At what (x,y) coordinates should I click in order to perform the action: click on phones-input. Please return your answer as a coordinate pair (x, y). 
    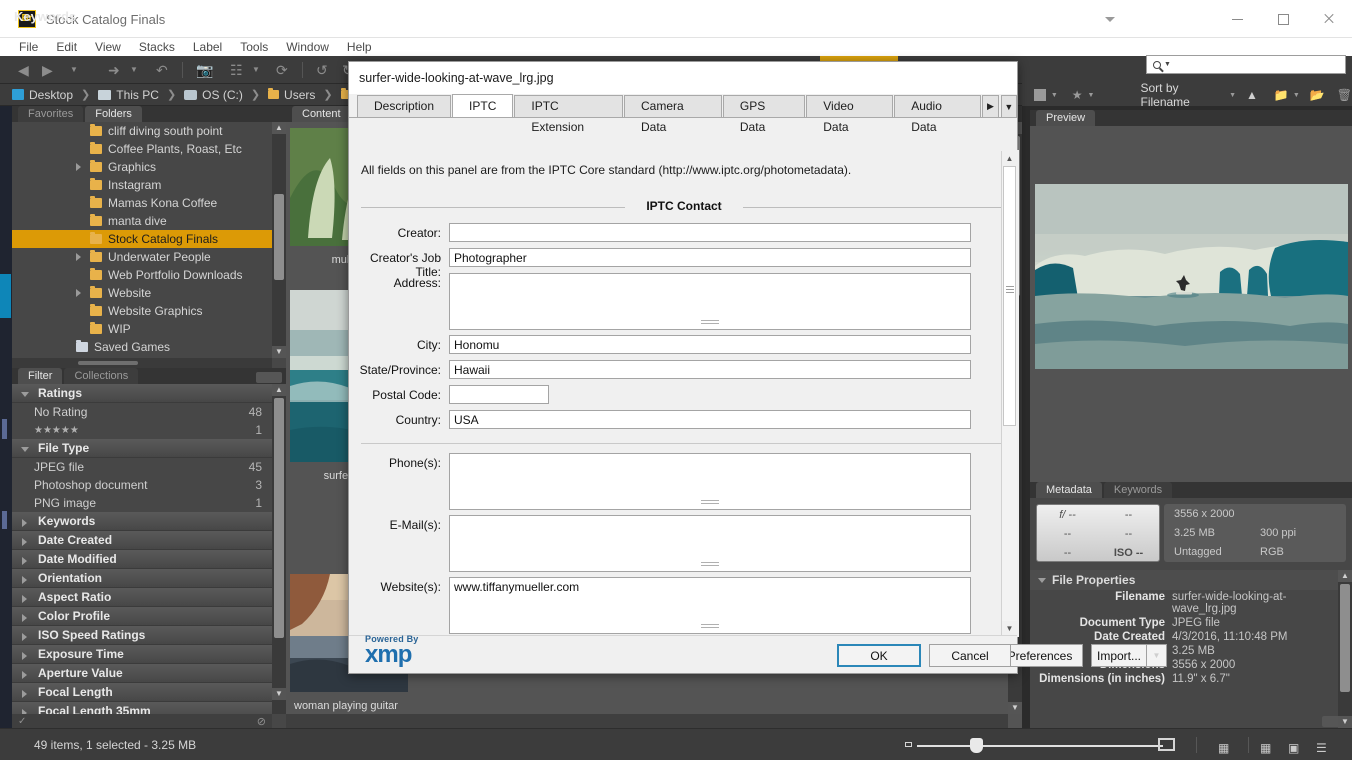
    Looking at the image, I should click on (710, 481).